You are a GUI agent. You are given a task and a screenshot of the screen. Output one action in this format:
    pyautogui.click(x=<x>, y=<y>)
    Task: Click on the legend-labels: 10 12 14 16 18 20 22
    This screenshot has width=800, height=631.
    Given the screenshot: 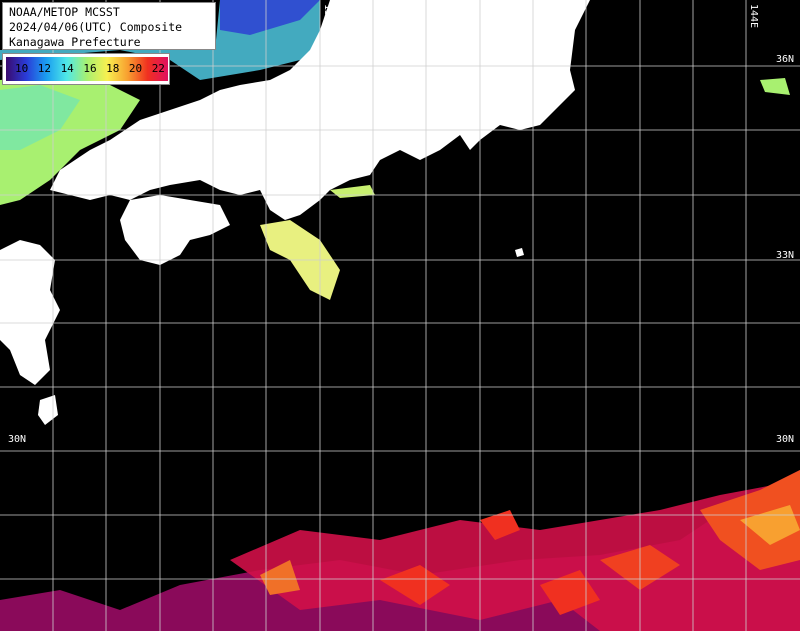 What is the action you would take?
    pyautogui.click(x=90, y=70)
    